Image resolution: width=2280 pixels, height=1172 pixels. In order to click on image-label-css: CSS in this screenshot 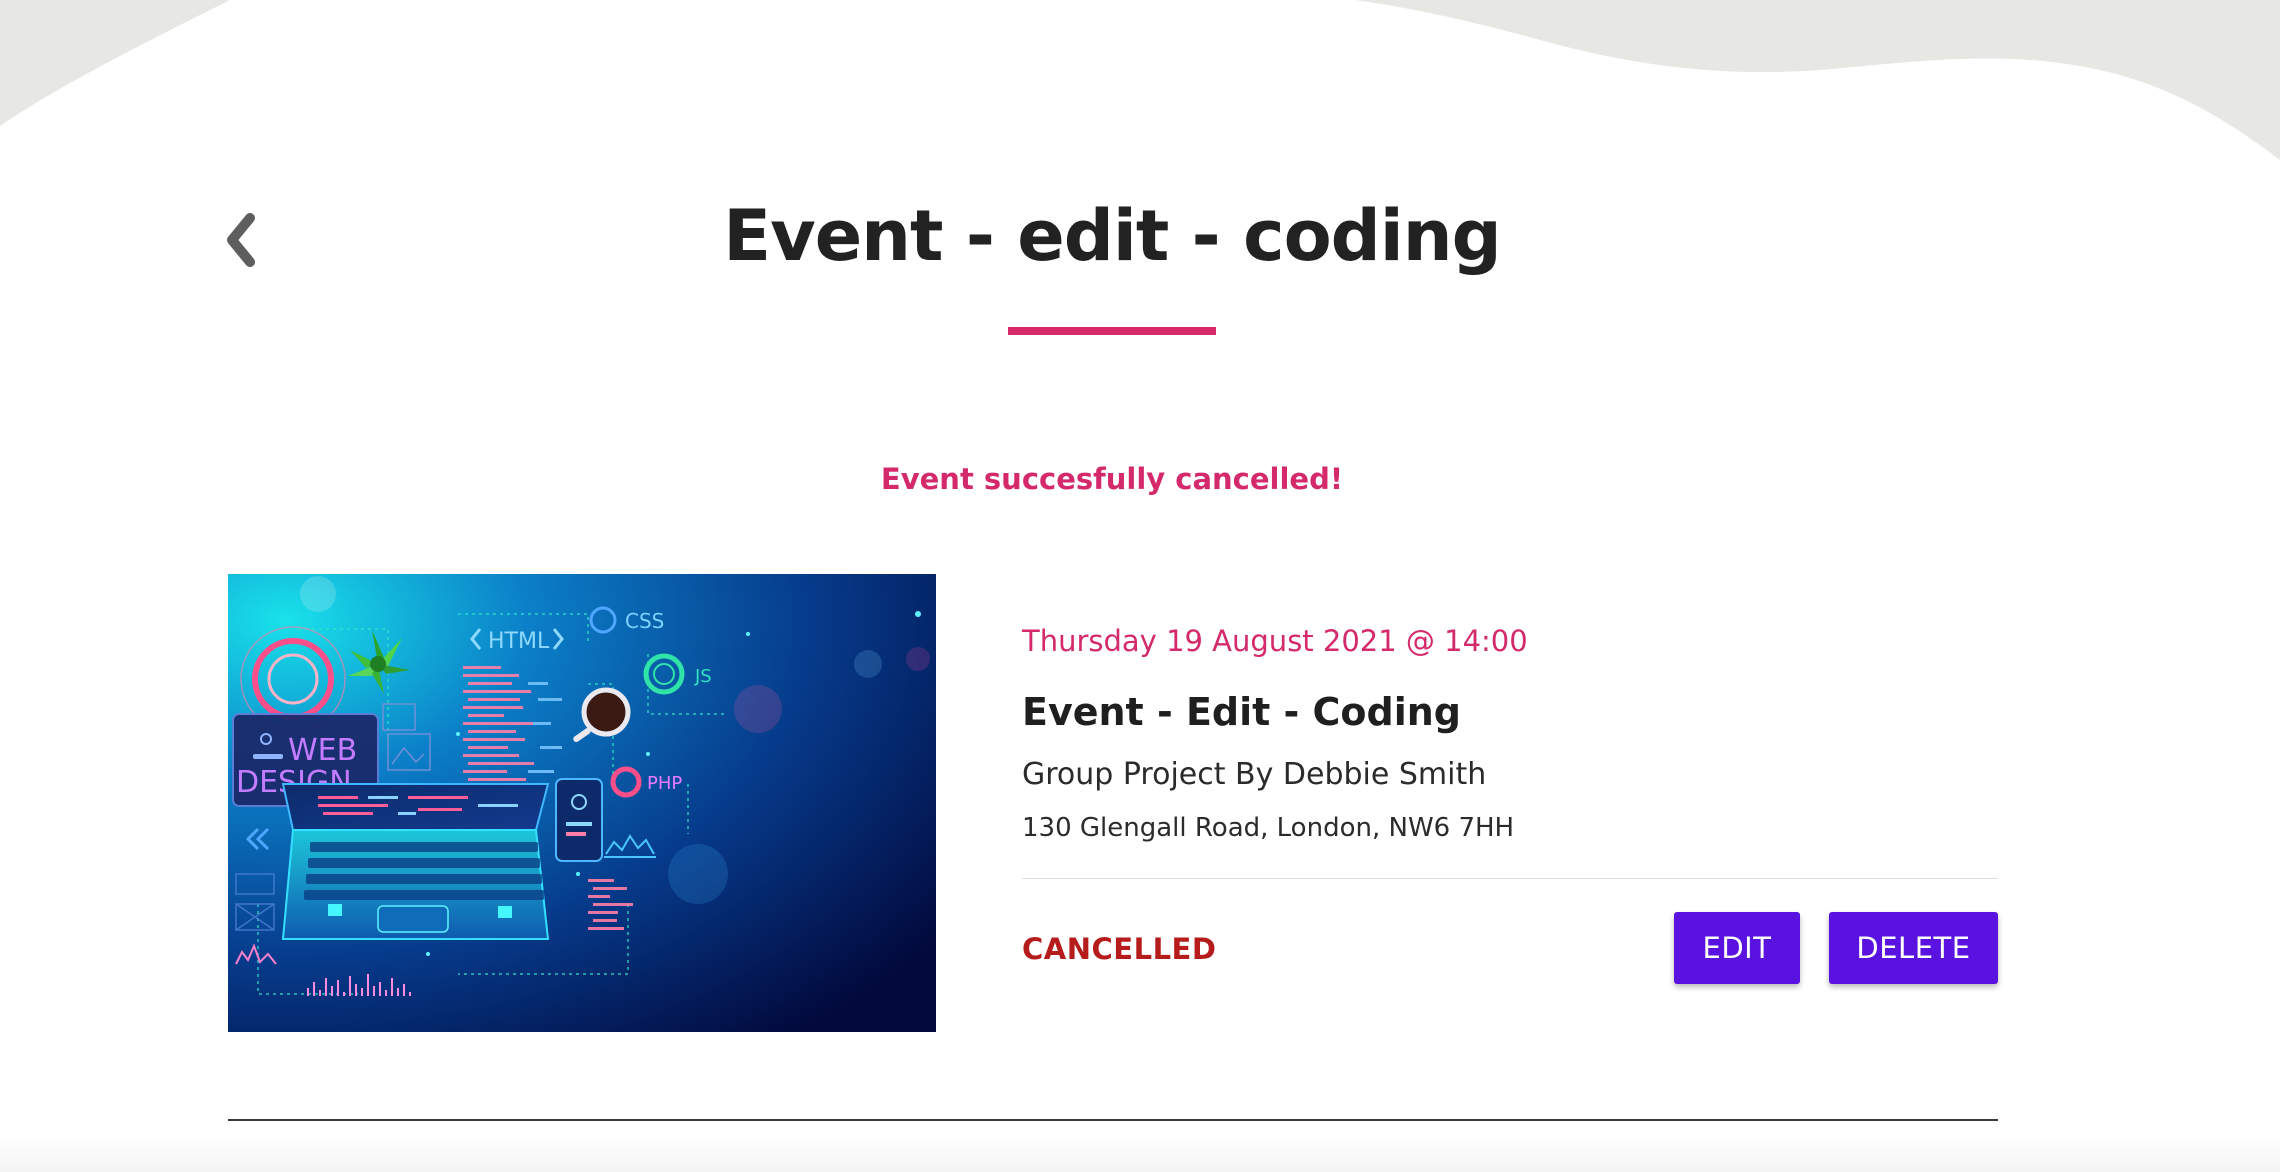, I will do `click(644, 621)`.